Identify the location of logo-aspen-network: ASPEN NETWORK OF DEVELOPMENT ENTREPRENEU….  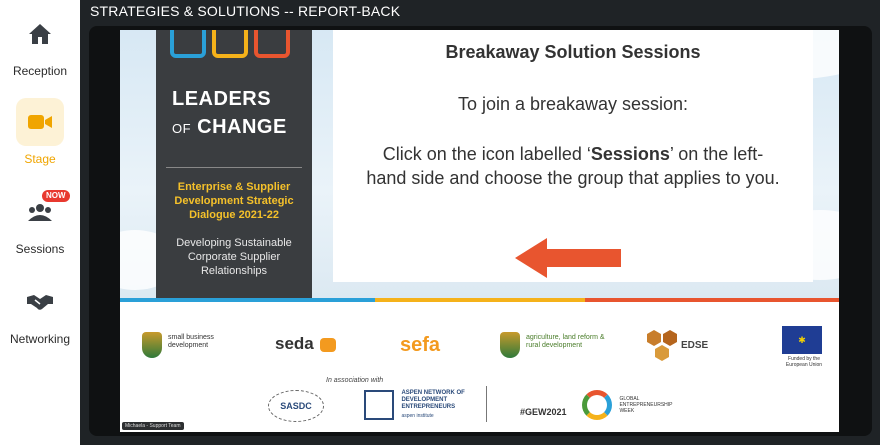
(417, 405).